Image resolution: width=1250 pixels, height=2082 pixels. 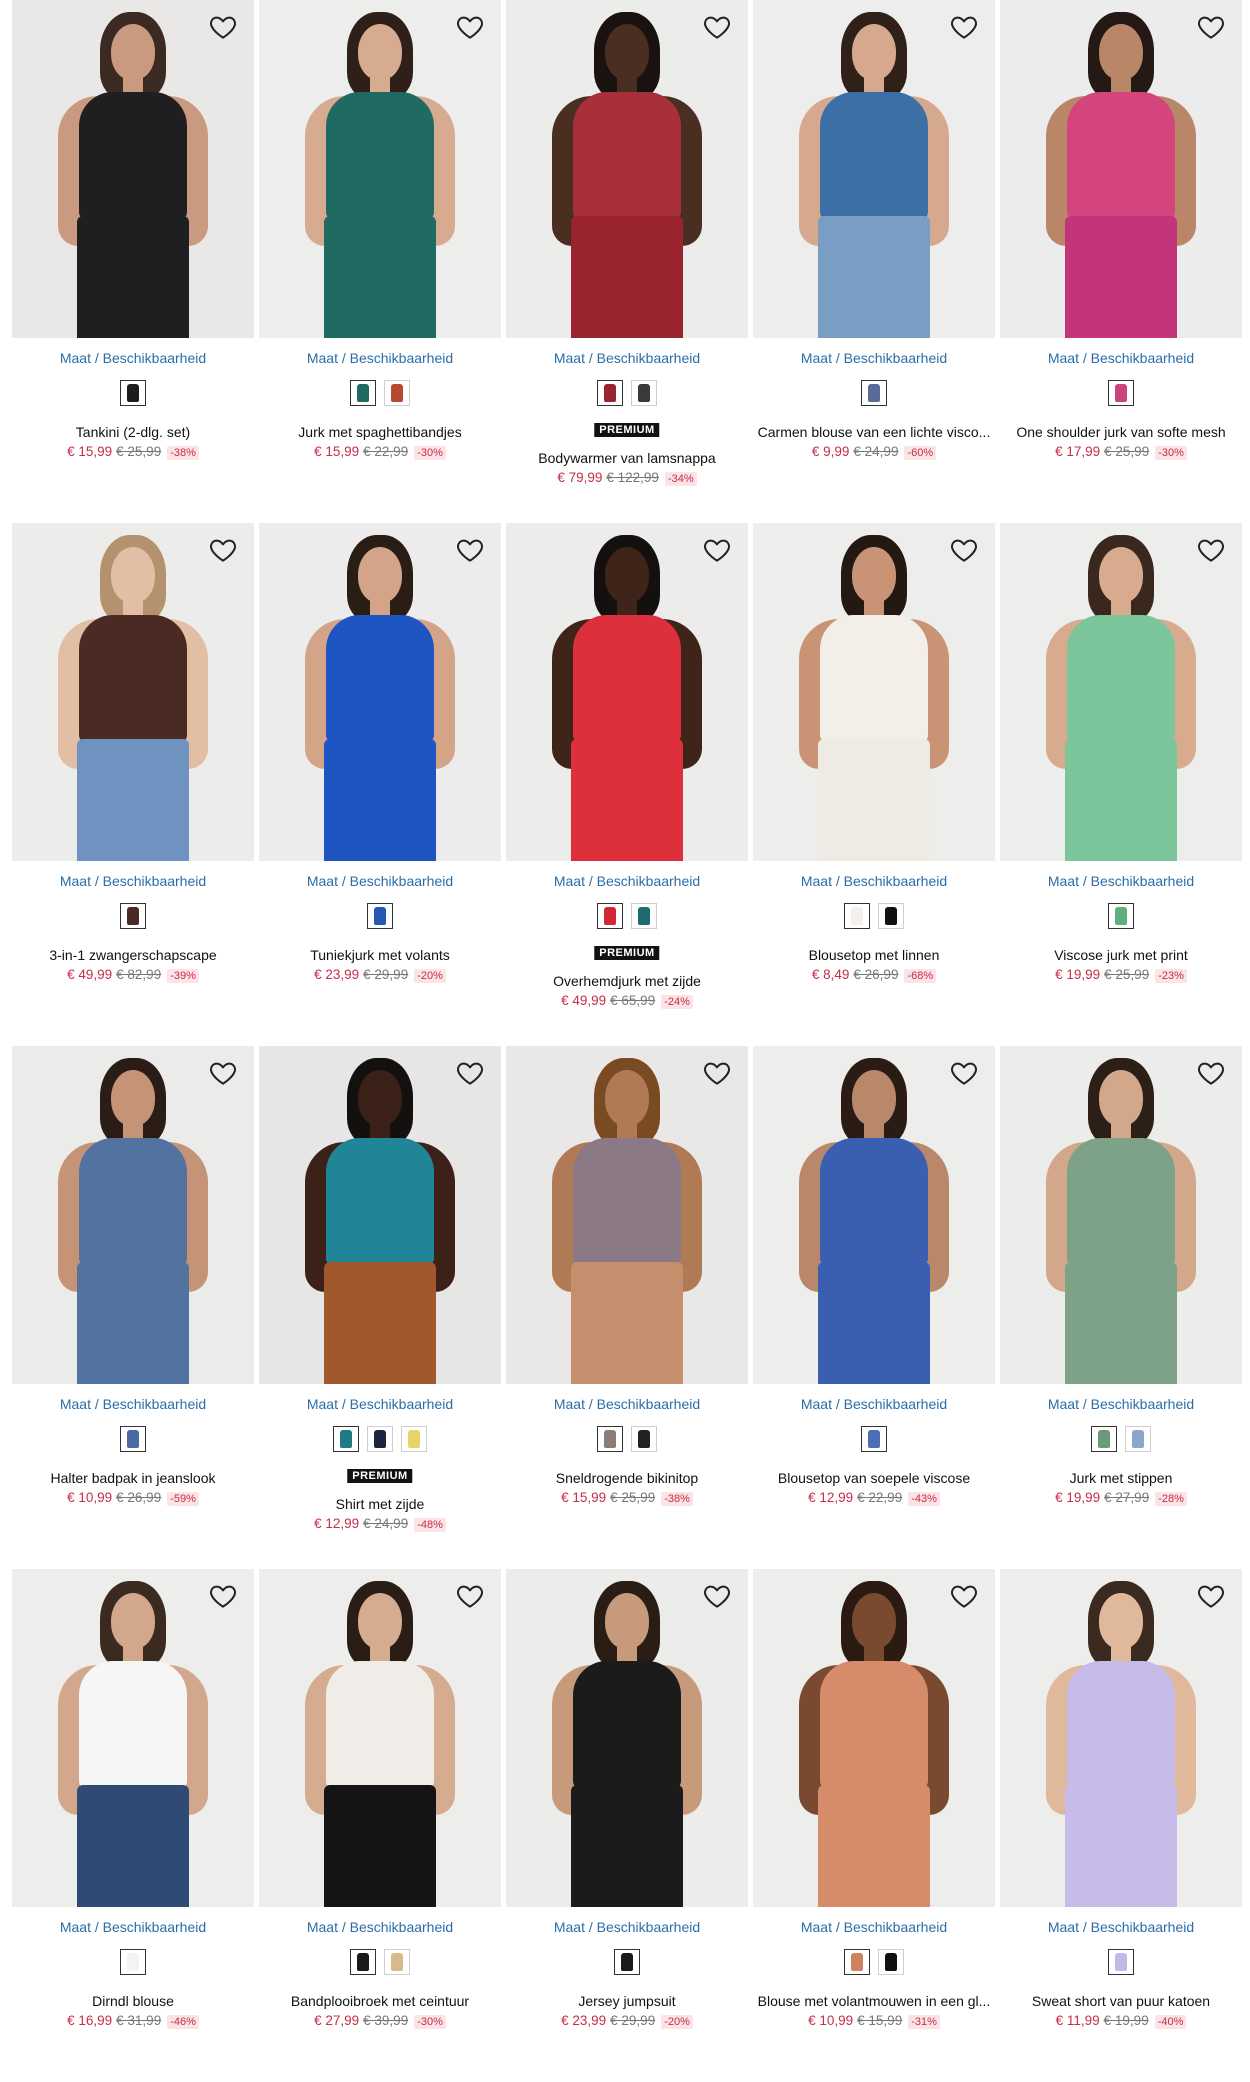 What do you see at coordinates (874, 955) in the screenshot?
I see `product-name: Blousetop met linnen` at bounding box center [874, 955].